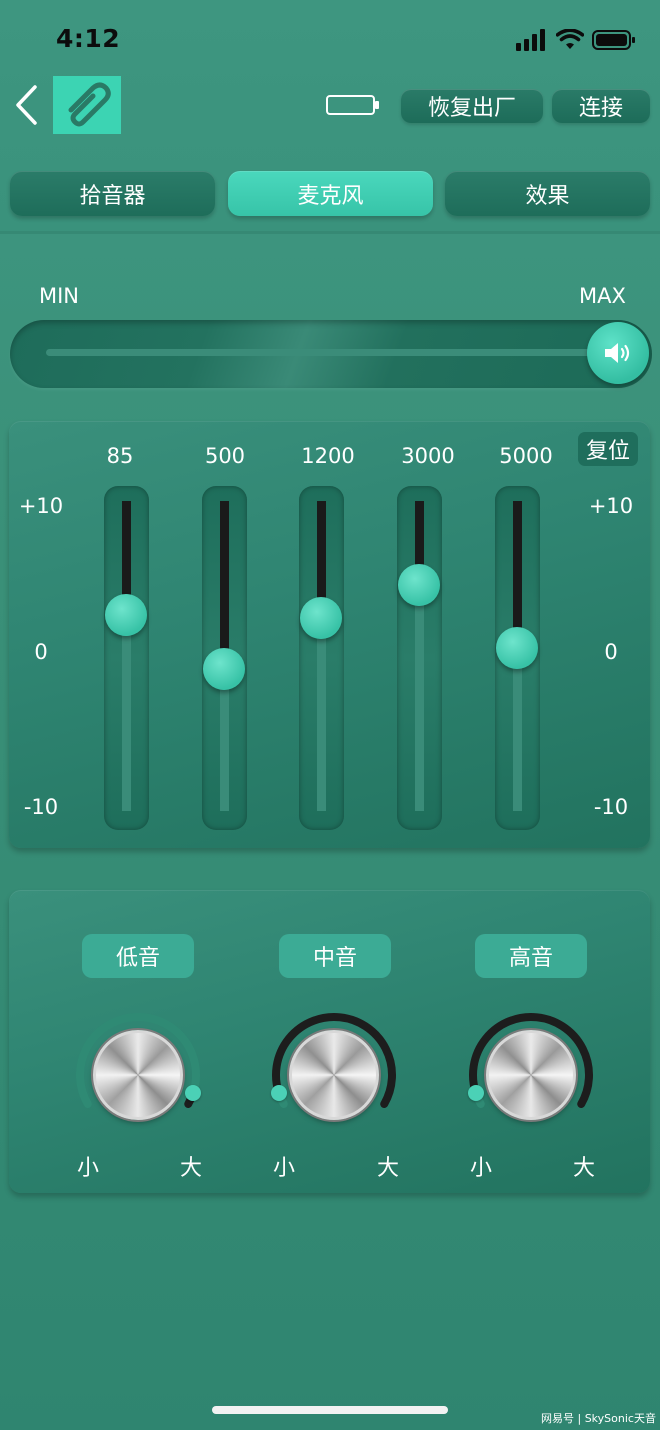 The image size is (660, 1430). Describe the element at coordinates (41, 506) in the screenshot. I see `scale-label-top-left: +10` at that location.